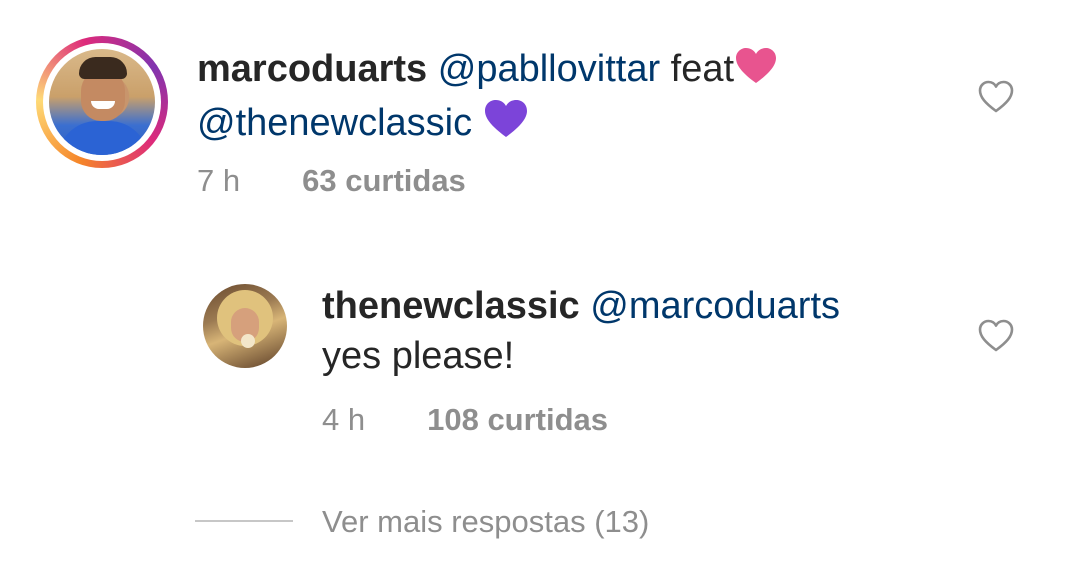 The image size is (1080, 575). I want to click on pink-heart-emoji-icon, so click(756, 72).